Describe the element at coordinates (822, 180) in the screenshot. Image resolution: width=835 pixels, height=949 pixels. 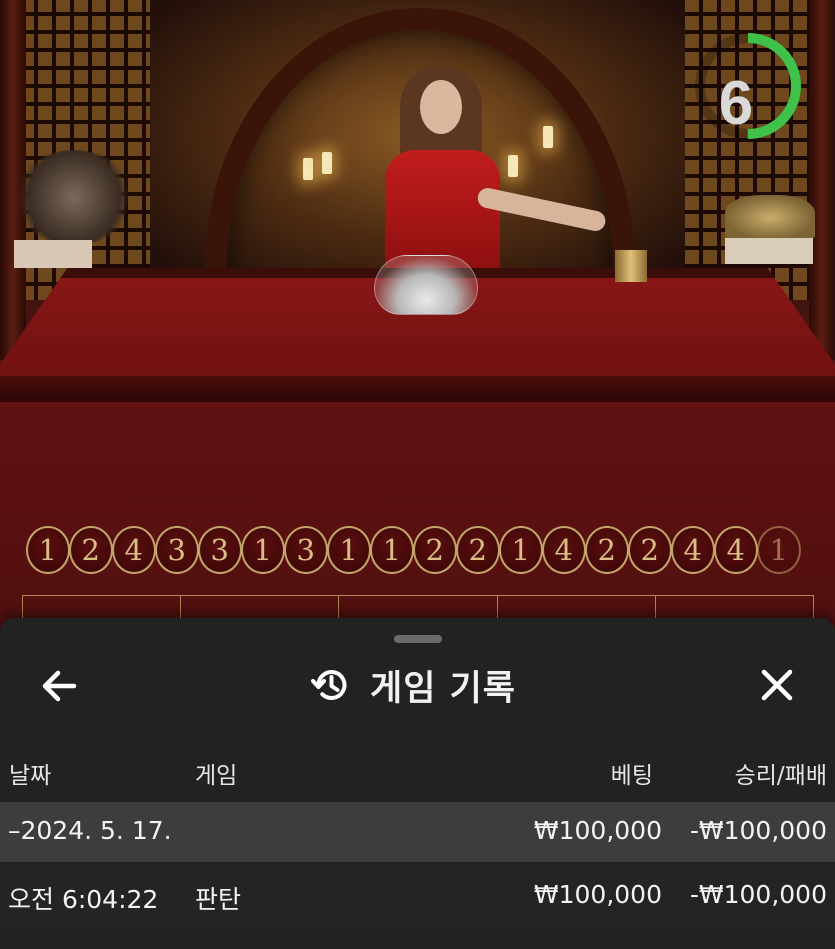
I see `pillar-right` at that location.